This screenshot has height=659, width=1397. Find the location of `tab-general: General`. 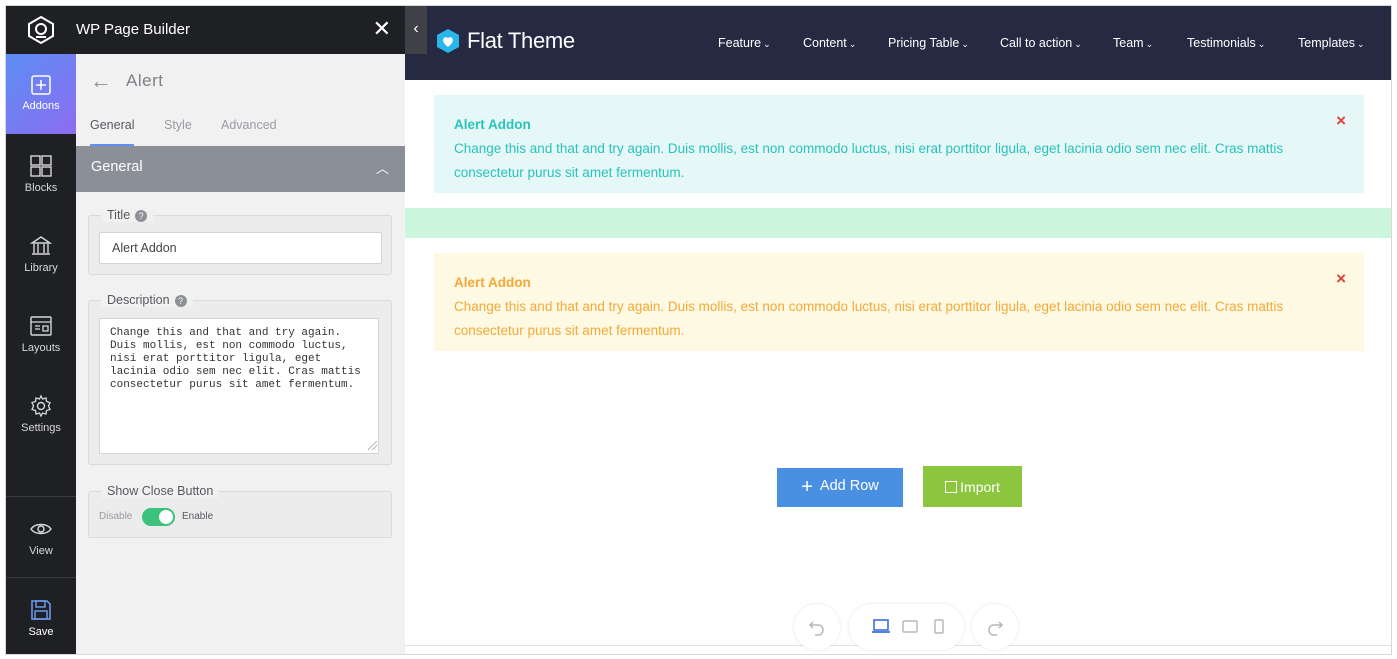

tab-general: General is located at coordinates (112, 132).